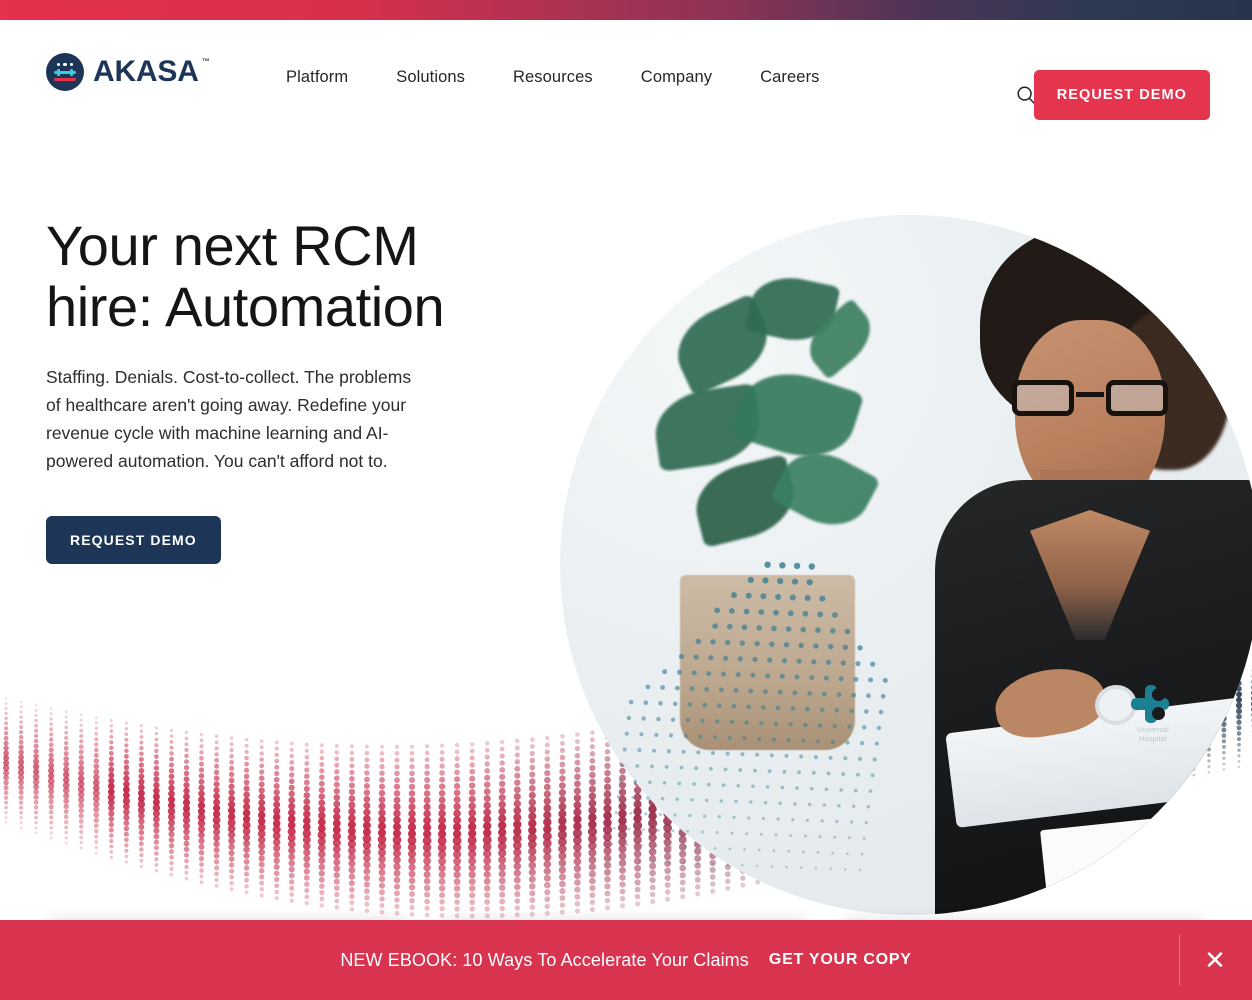  Describe the element at coordinates (1153, 730) in the screenshot. I see `badge-line-1: Universal` at that location.